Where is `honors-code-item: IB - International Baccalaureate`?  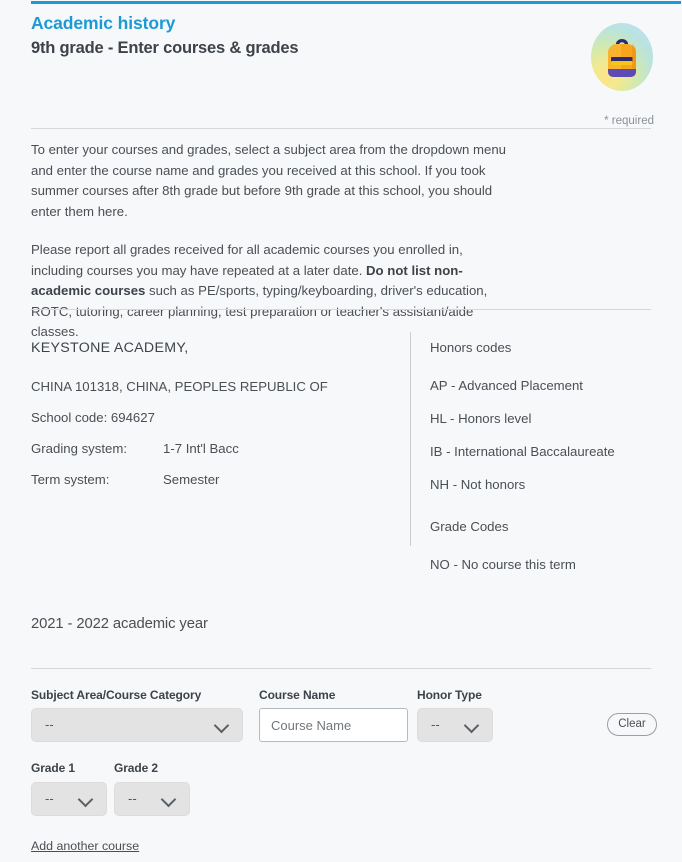
honors-code-item: IB - International Baccalaureate is located at coordinates (522, 451).